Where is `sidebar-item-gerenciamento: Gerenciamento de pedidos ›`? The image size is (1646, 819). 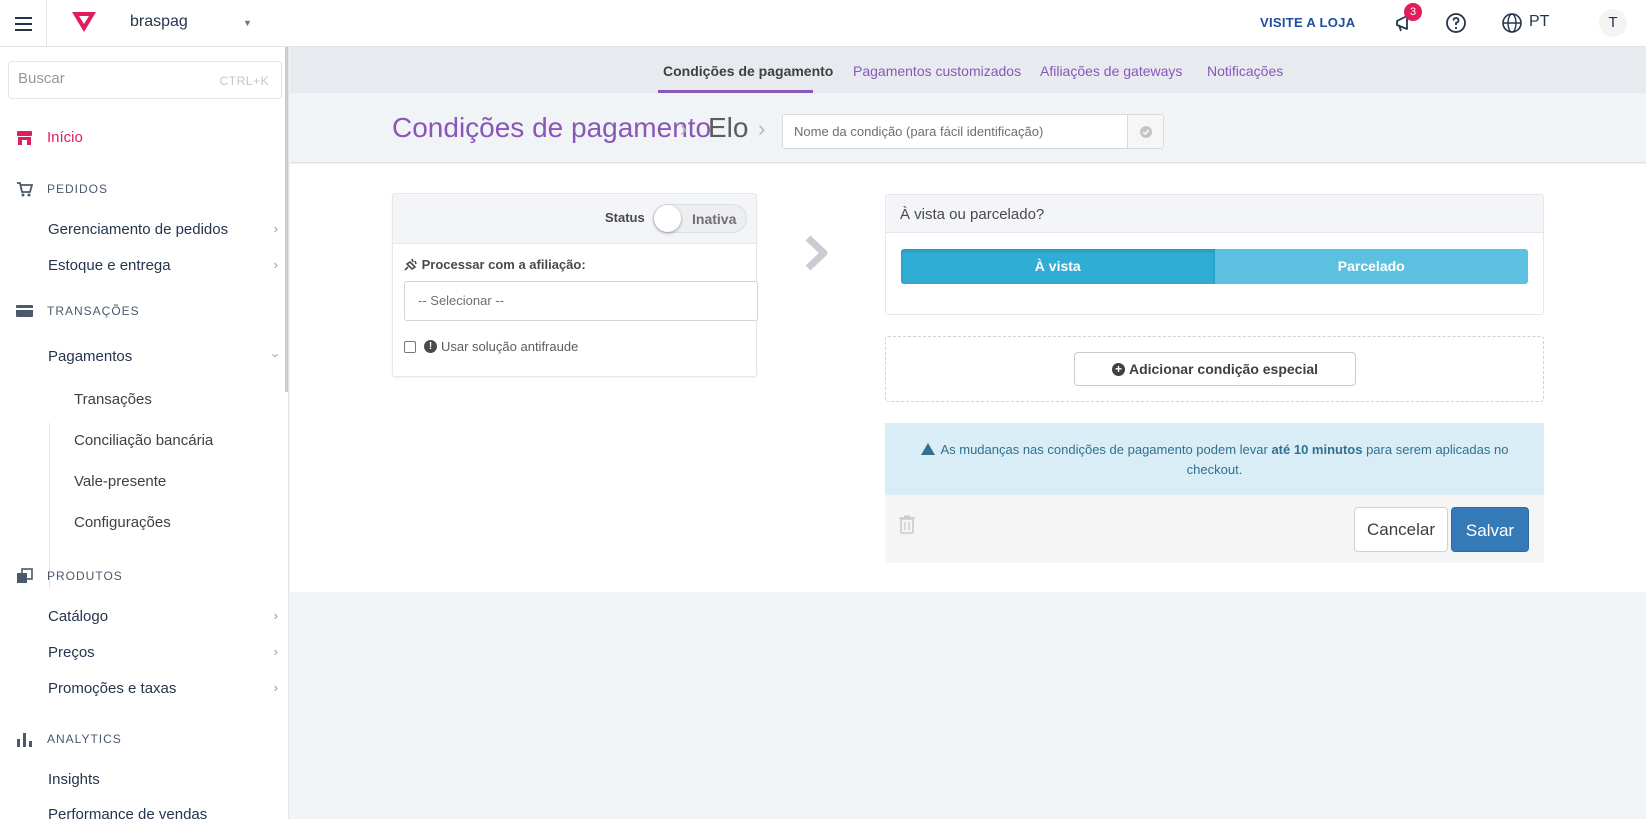 sidebar-item-gerenciamento: Gerenciamento de pedidos › is located at coordinates (163, 229).